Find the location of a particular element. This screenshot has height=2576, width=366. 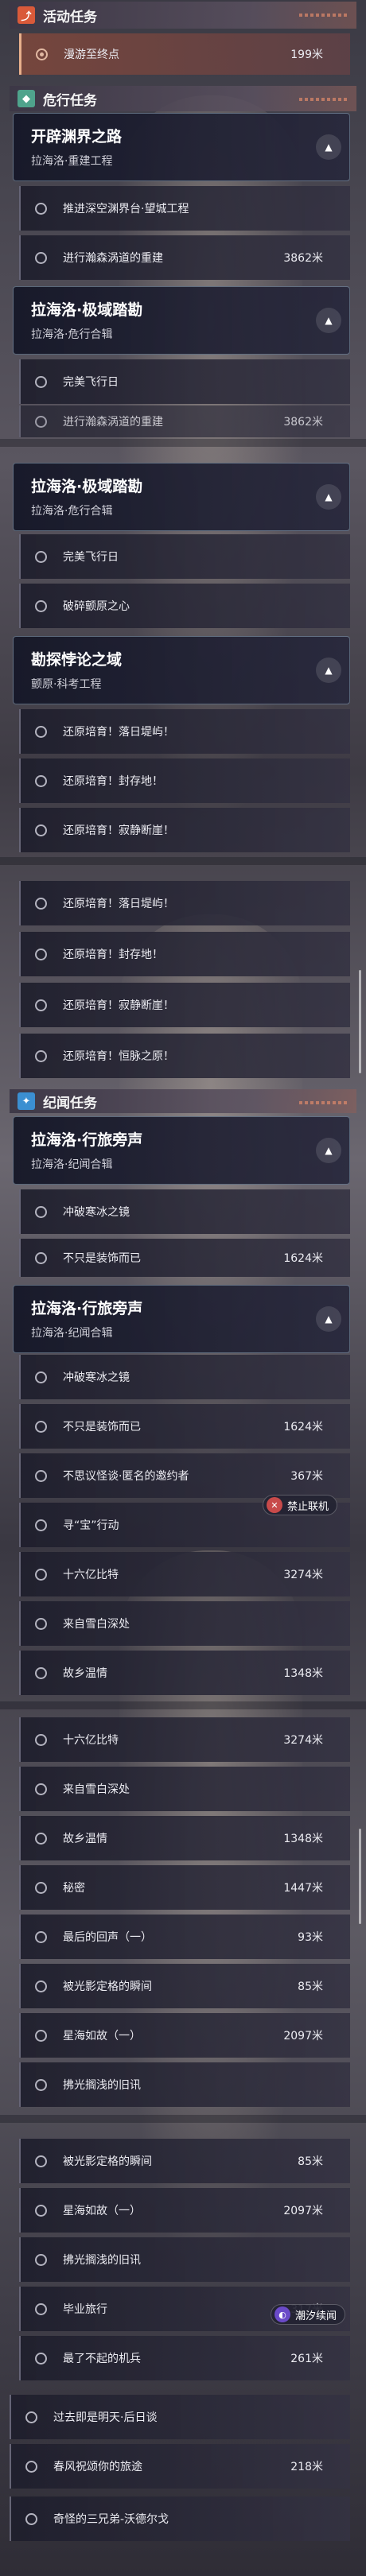

list-item: 奇怪的三兄弟-沃德尔戈 is located at coordinates (180, 2518).